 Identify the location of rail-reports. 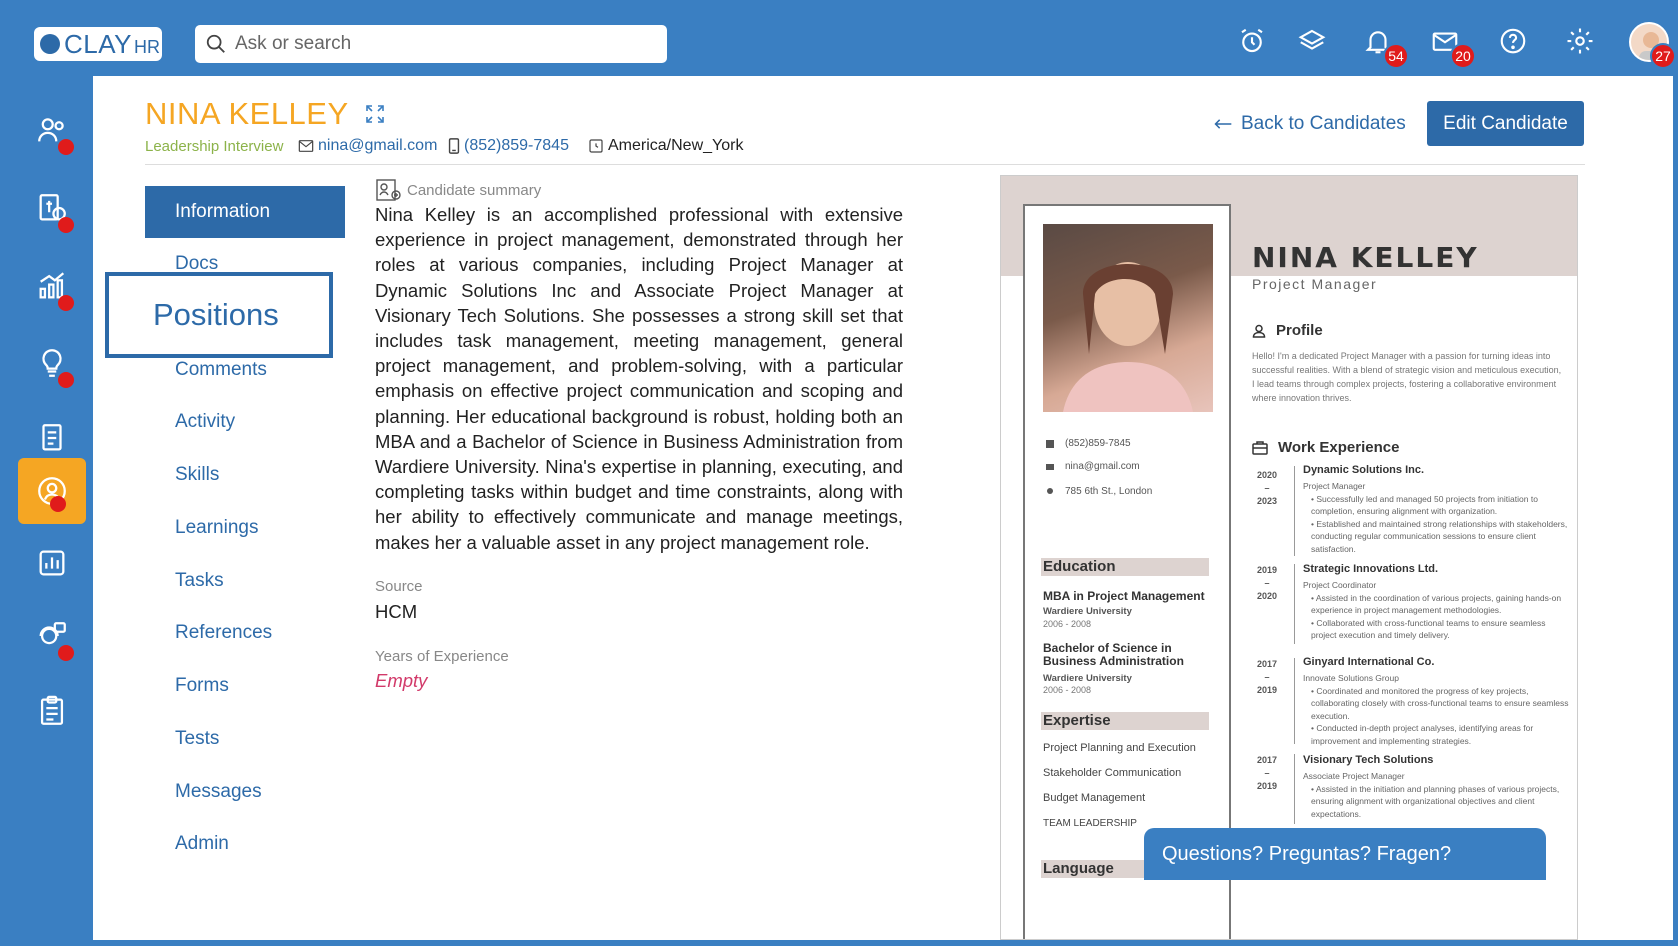
(52, 563).